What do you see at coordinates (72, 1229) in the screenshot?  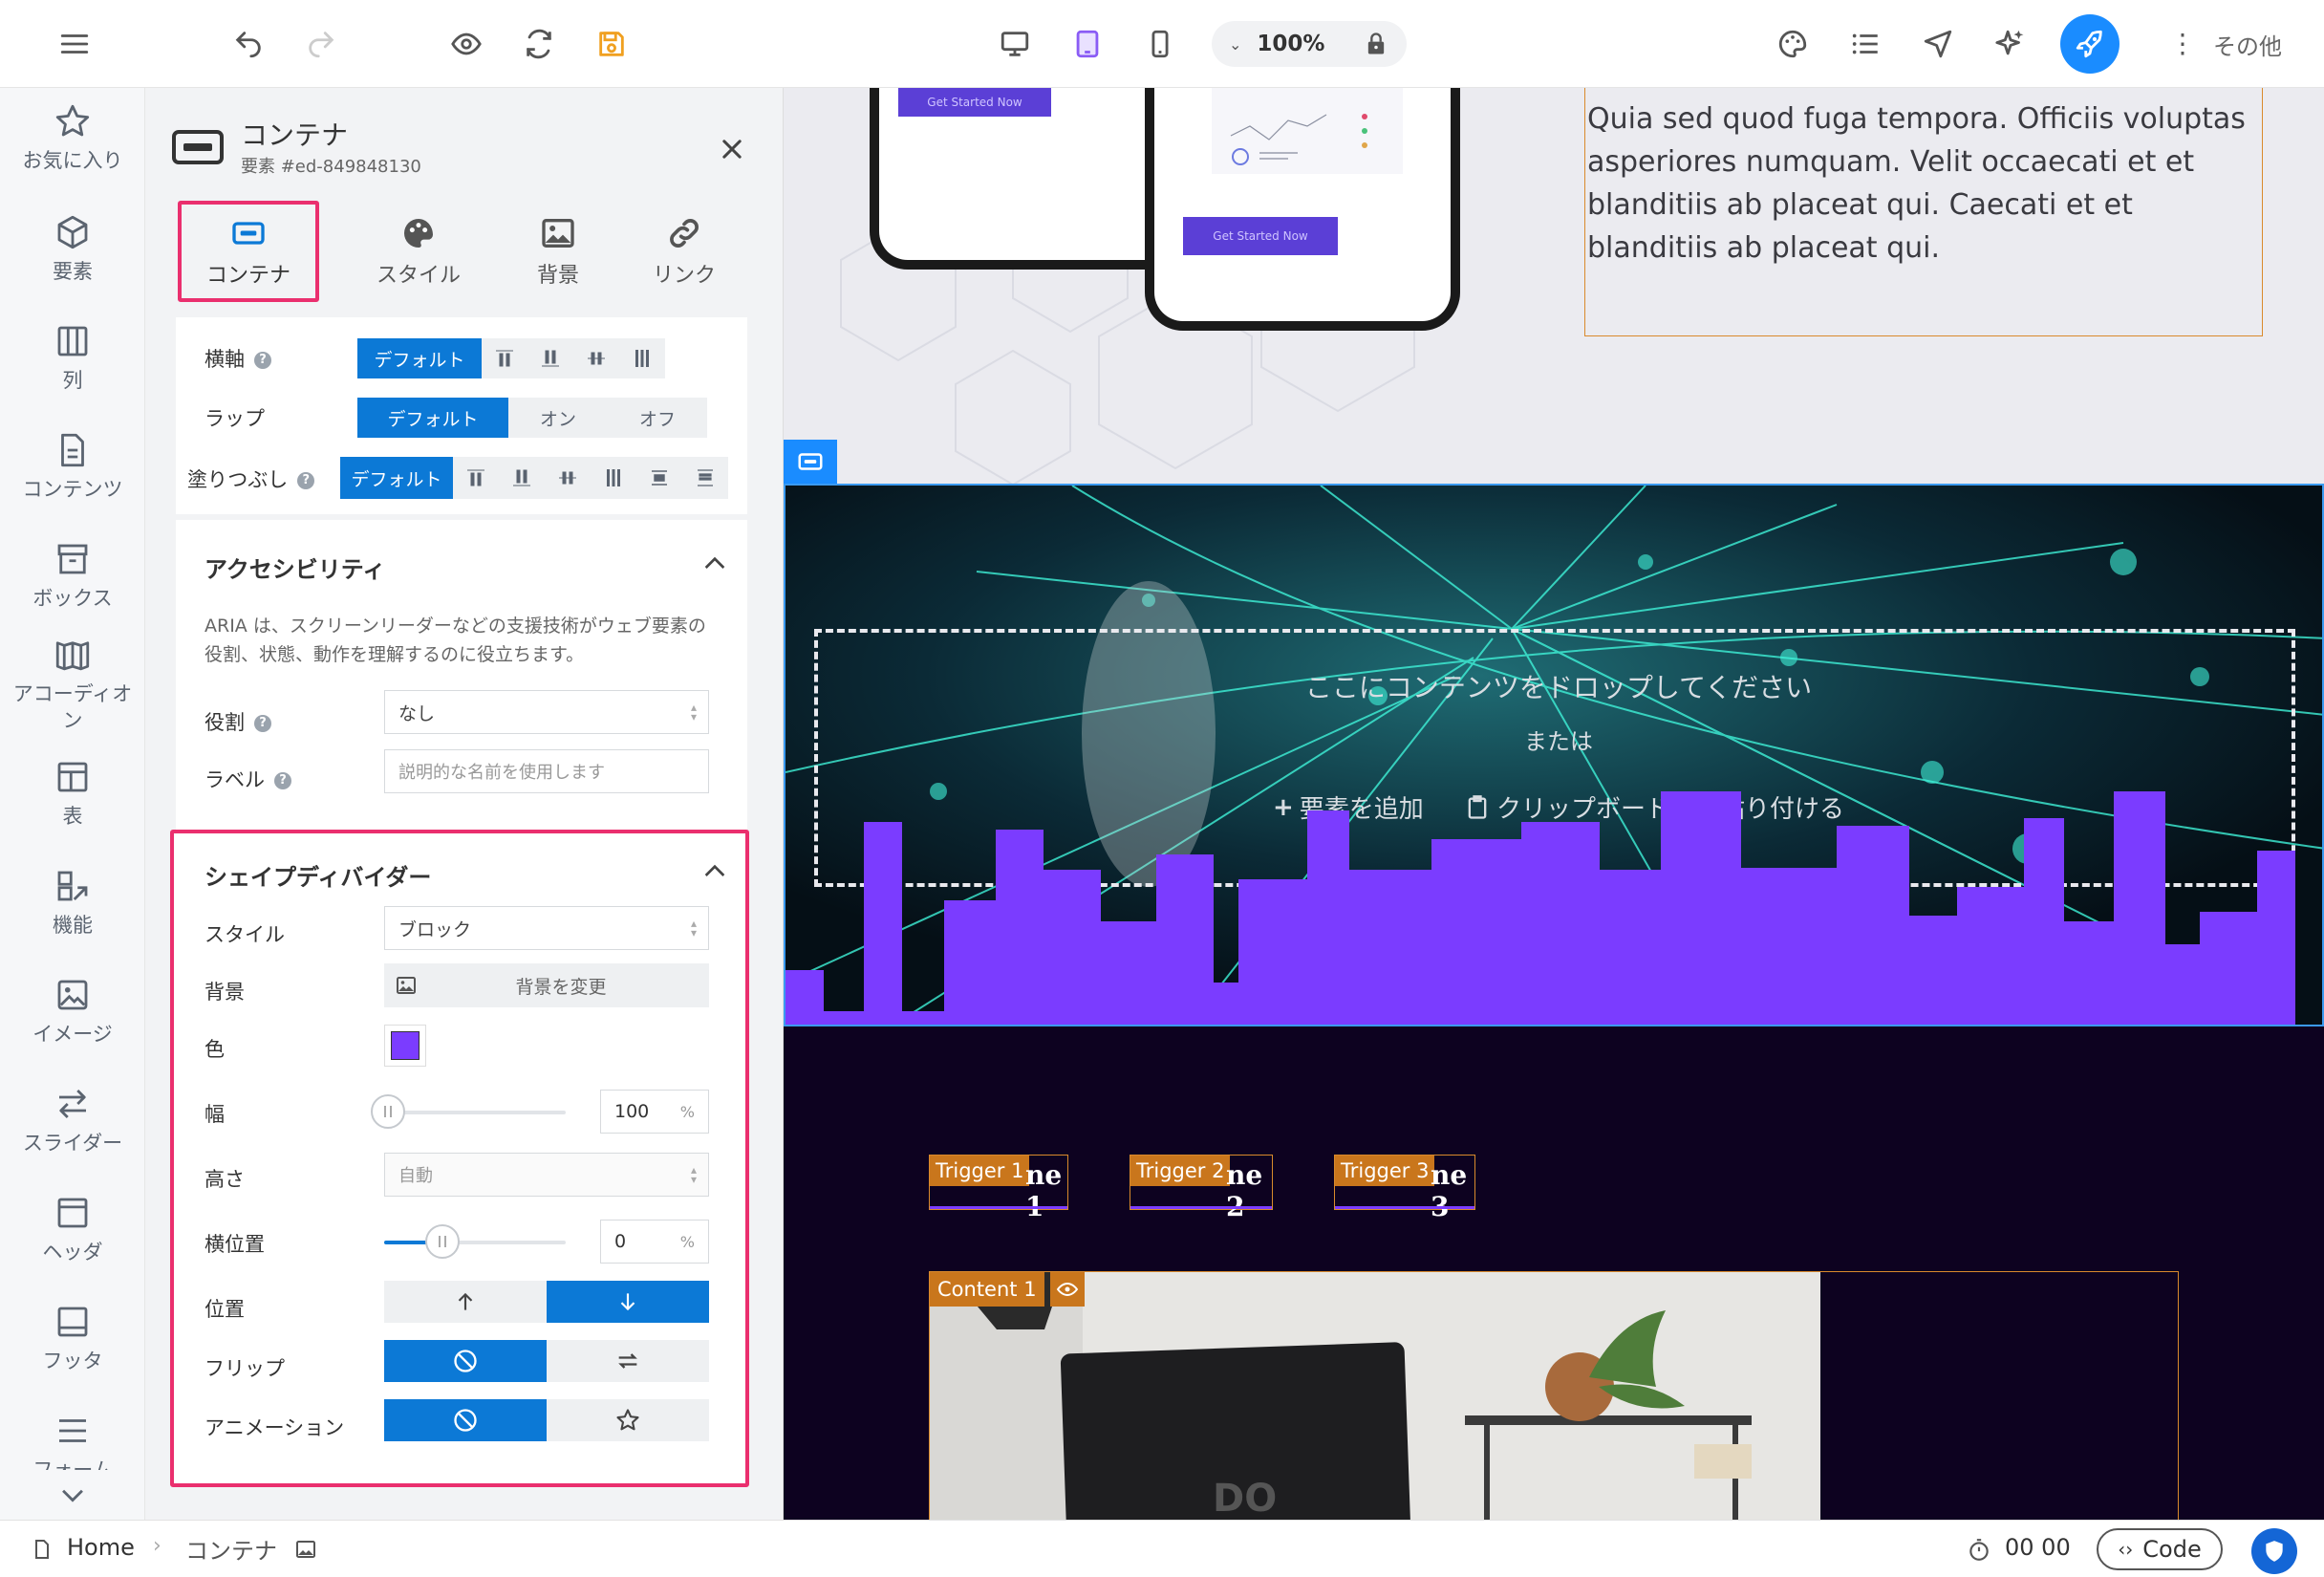 I see `rail-item-header: ヘッダ` at bounding box center [72, 1229].